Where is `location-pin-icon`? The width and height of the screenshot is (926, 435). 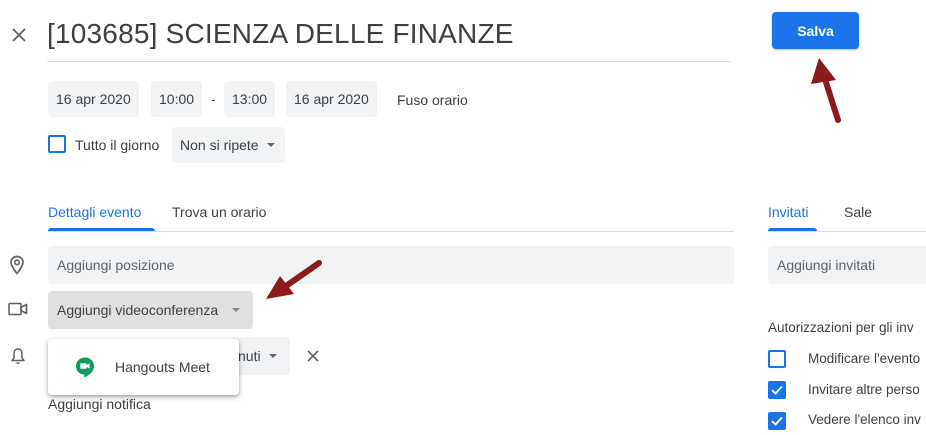
location-pin-icon is located at coordinates (17, 265).